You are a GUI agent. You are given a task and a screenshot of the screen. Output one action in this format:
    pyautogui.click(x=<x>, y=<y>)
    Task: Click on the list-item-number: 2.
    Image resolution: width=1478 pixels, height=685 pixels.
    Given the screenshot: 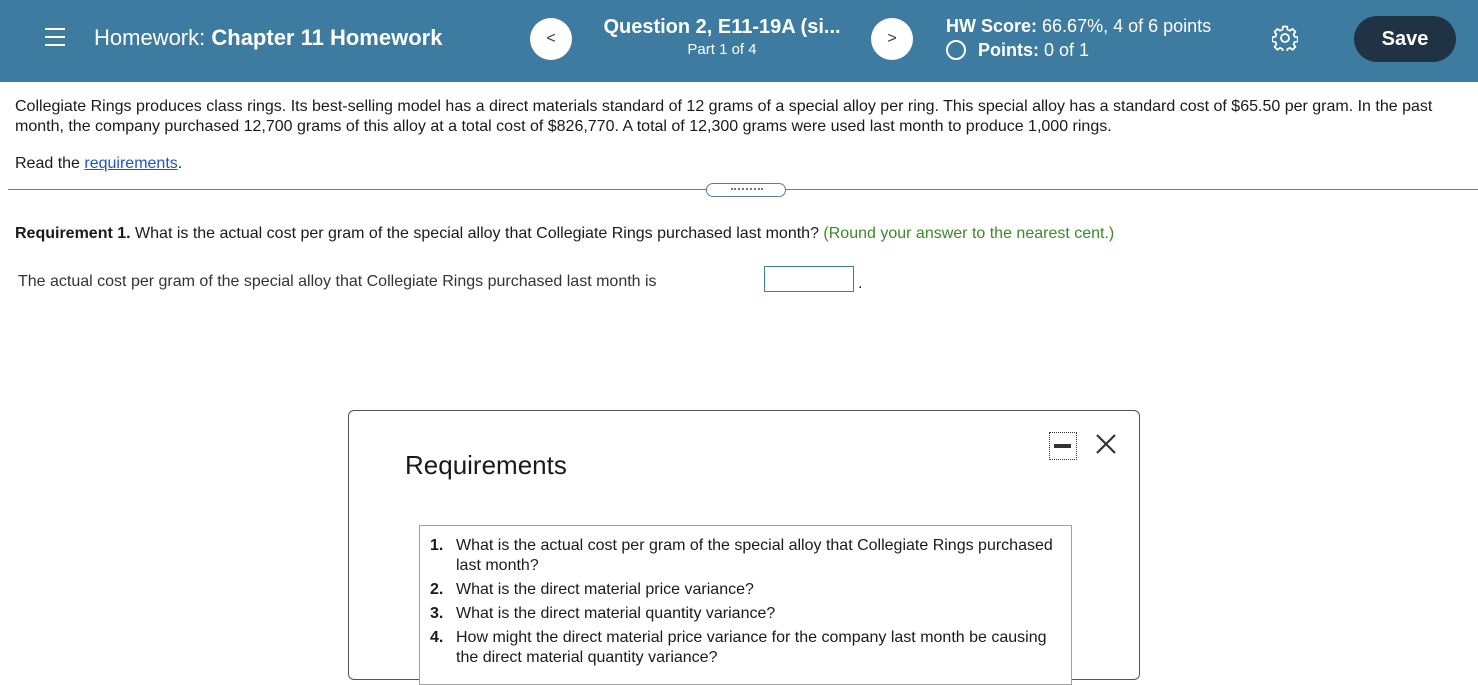 What is the action you would take?
    pyautogui.click(x=437, y=589)
    